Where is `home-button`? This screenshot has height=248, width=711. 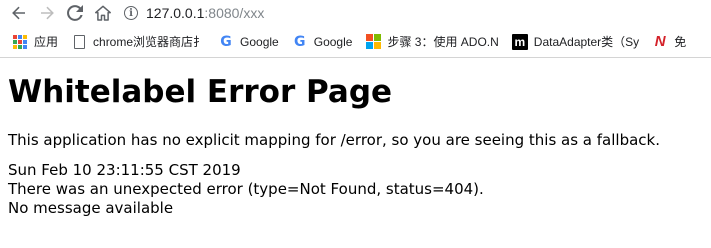
home-button is located at coordinates (103, 13).